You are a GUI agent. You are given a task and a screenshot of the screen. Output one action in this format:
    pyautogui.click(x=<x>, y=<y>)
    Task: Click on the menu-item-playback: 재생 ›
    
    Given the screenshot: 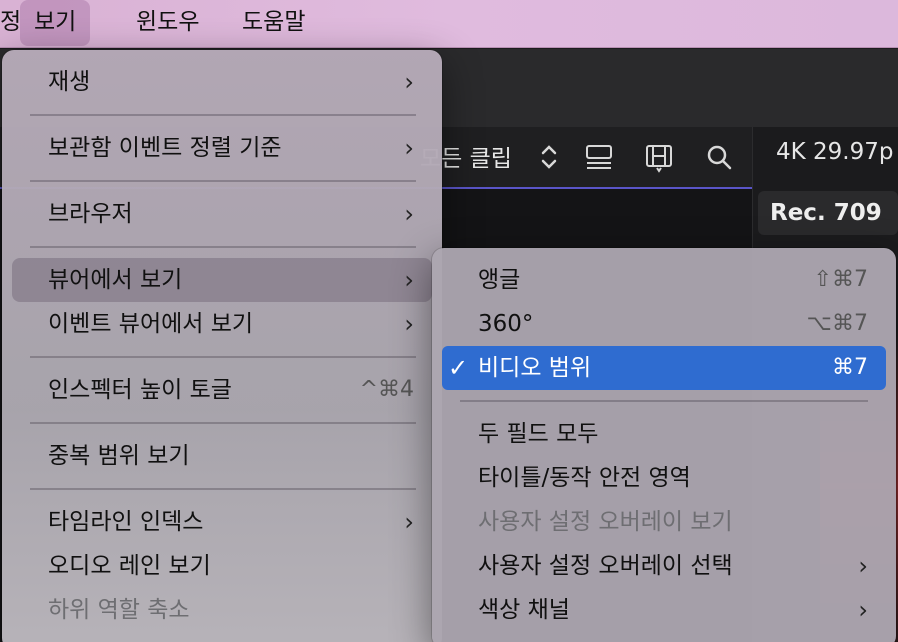 What is the action you would take?
    pyautogui.click(x=222, y=82)
    